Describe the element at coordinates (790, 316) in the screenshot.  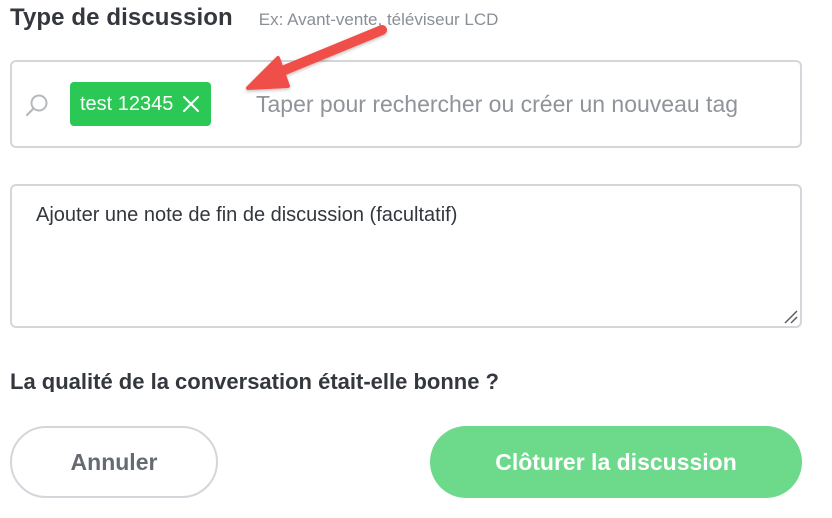
I see `resize-handle-icon` at that location.